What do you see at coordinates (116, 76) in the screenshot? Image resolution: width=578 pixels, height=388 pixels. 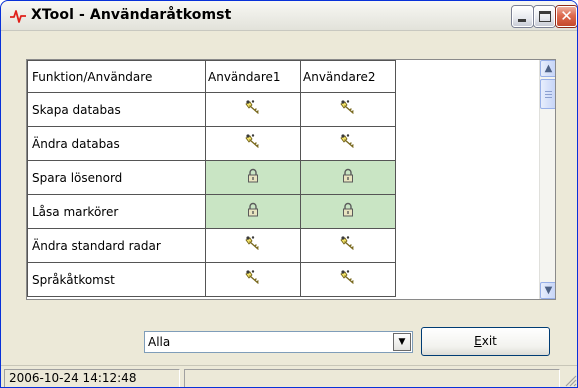 I see `column-header-function: Funktion/Användare` at bounding box center [116, 76].